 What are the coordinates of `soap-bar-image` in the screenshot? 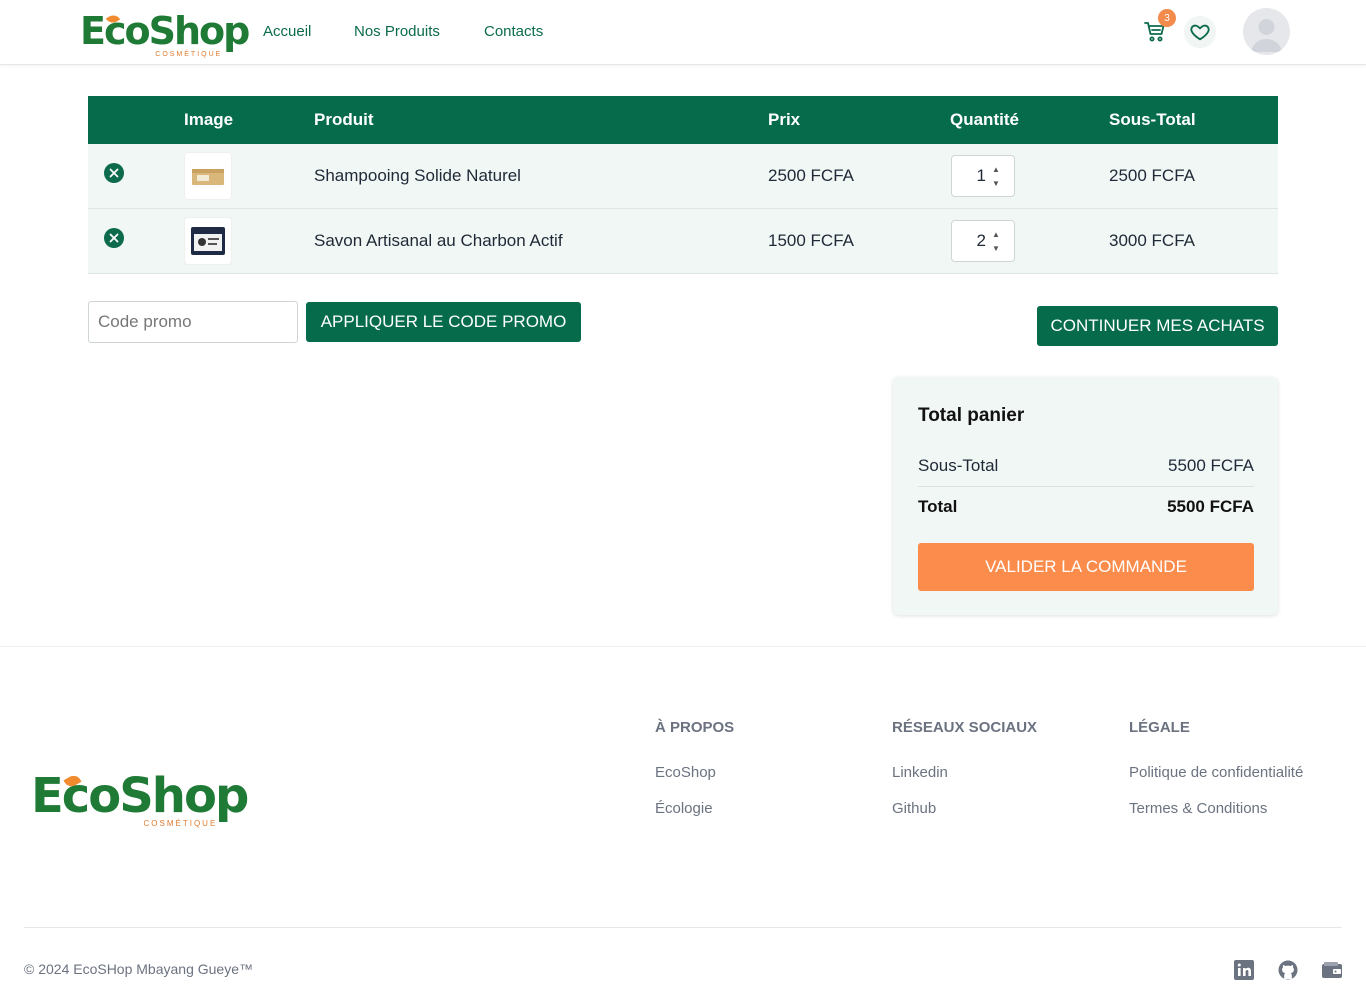 It's located at (208, 177).